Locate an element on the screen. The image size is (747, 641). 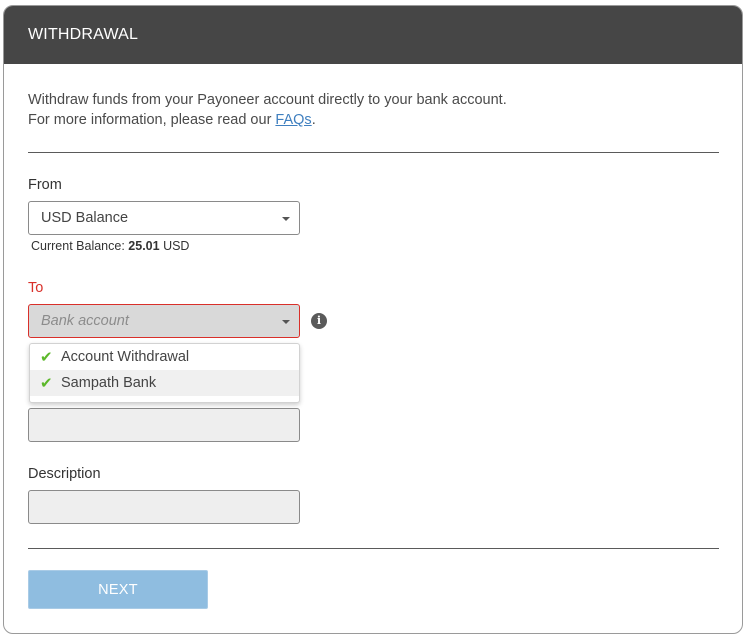
balance-amount: 25.01 is located at coordinates (144, 246).